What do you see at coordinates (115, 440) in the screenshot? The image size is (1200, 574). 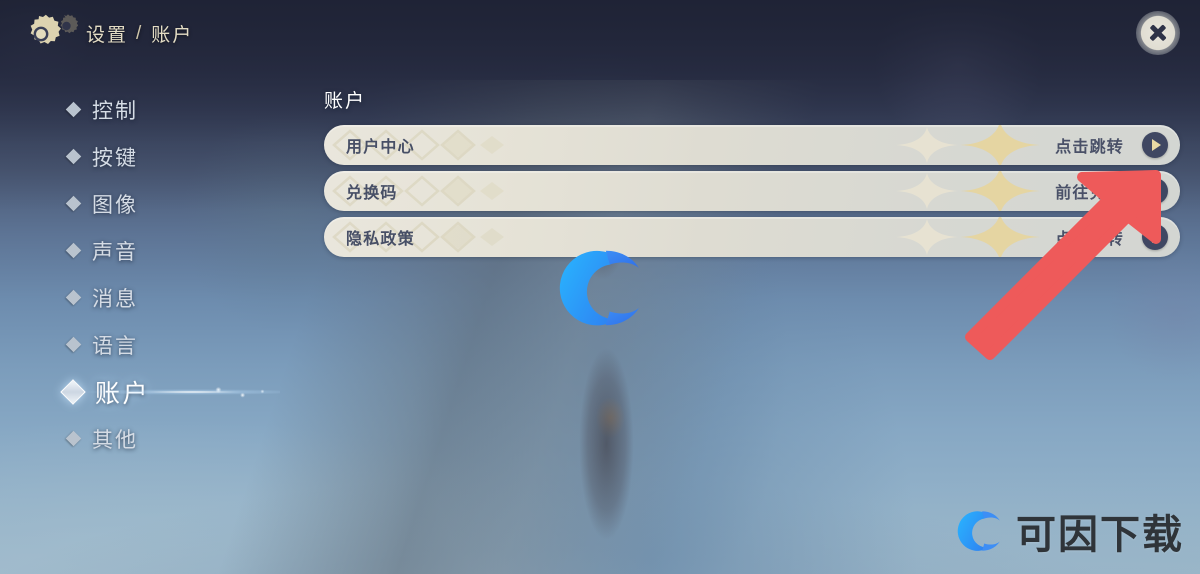 I see `sidebar-item-label: 其他` at bounding box center [115, 440].